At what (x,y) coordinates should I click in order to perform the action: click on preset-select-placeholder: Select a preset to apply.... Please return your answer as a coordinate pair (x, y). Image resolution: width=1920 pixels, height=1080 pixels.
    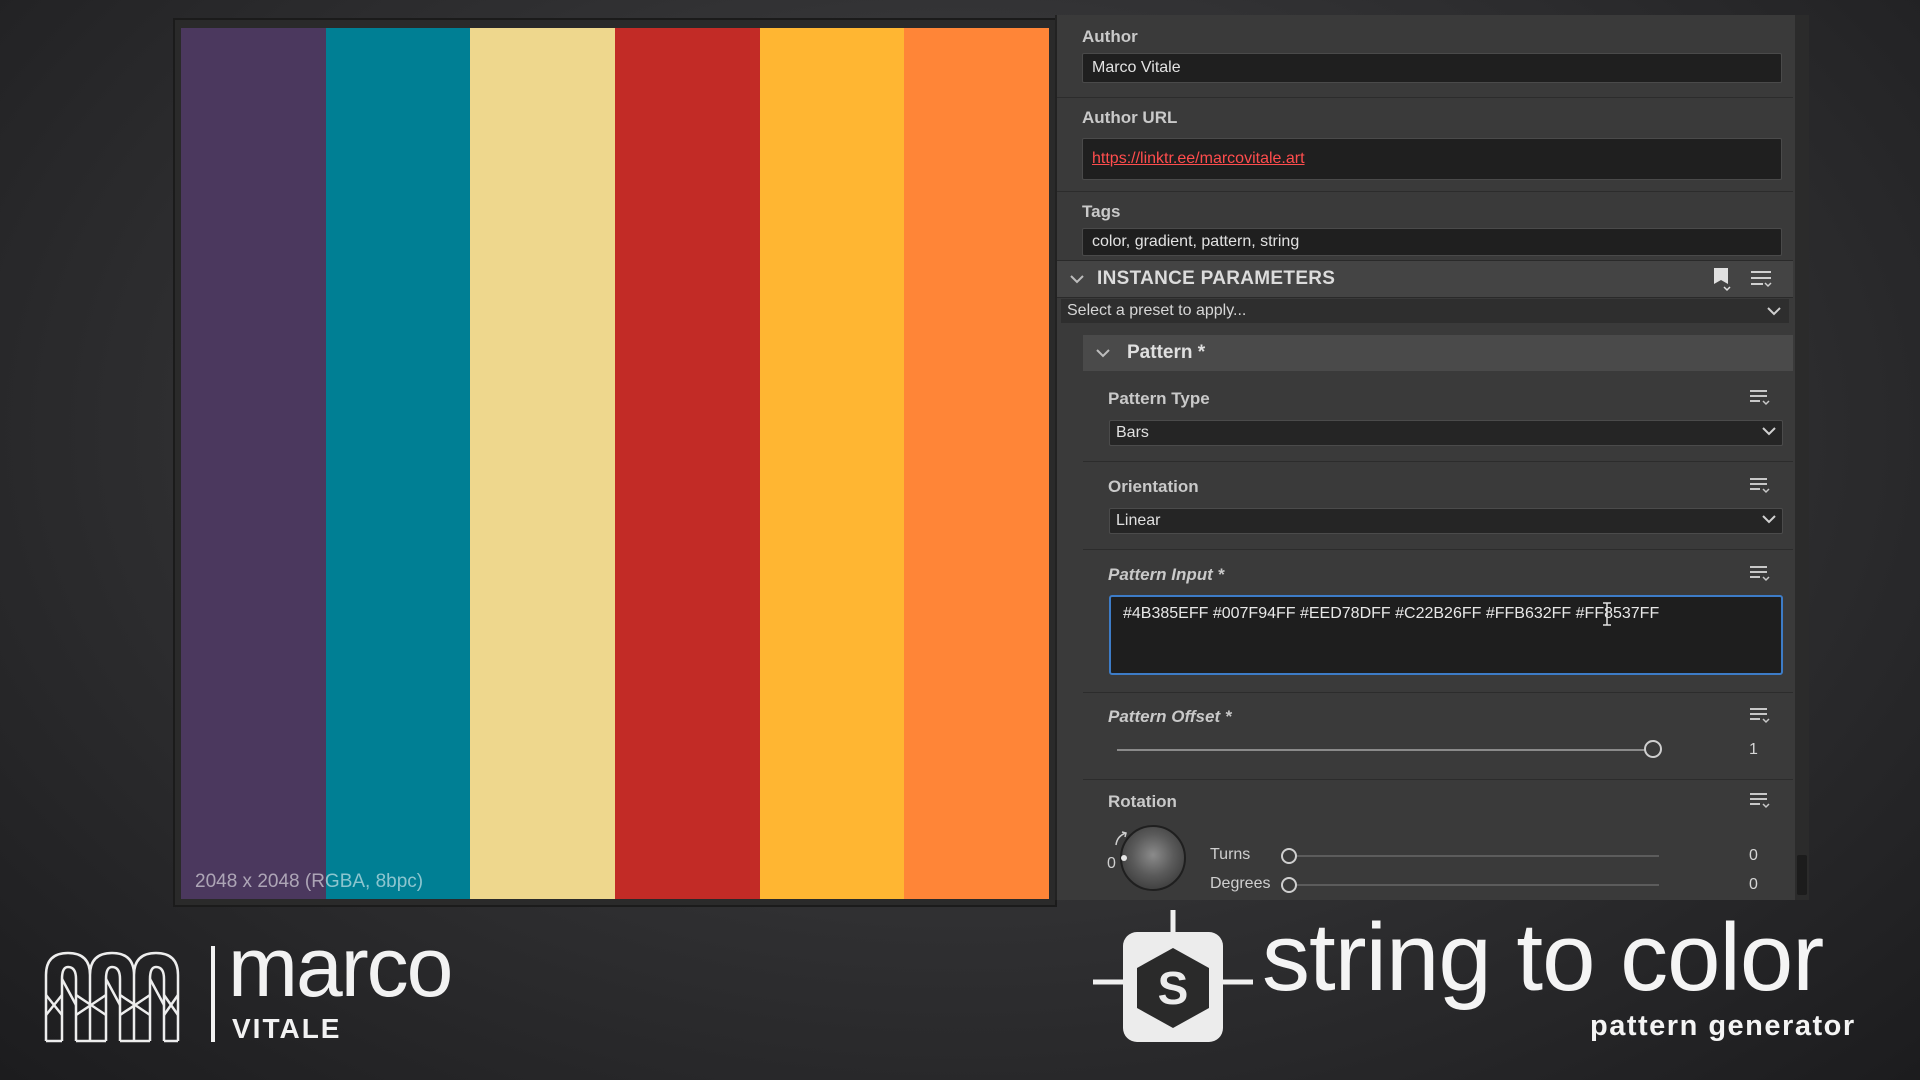
    Looking at the image, I should click on (1157, 310).